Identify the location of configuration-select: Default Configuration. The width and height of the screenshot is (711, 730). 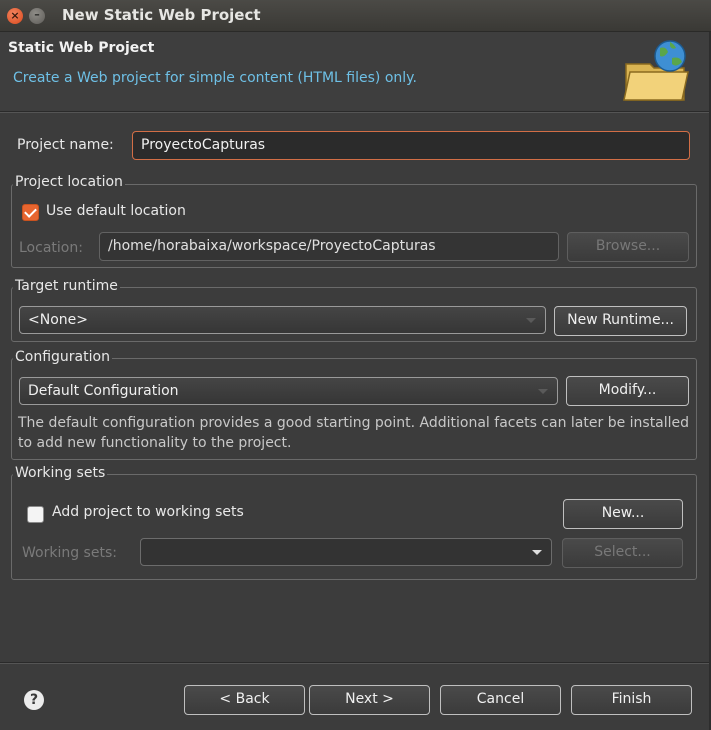
(288, 391).